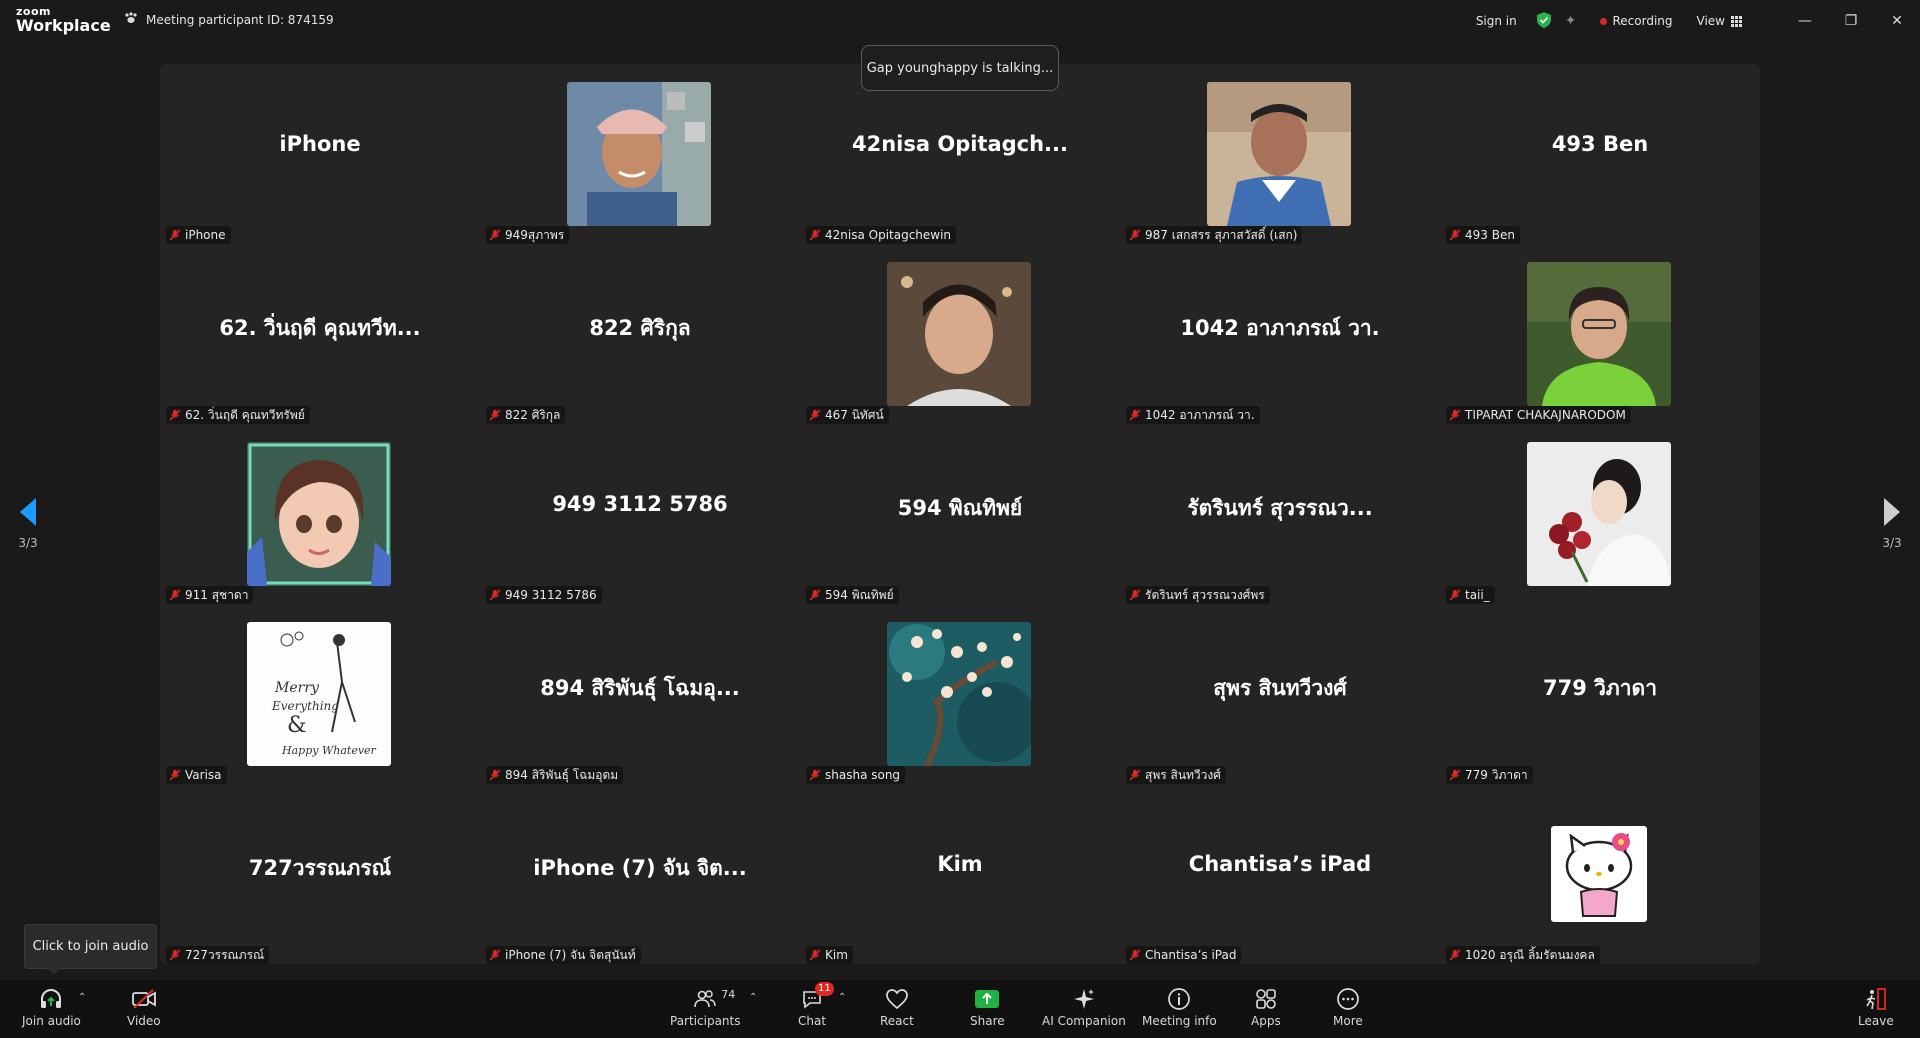 This screenshot has width=1920, height=1038. Describe the element at coordinates (1266, 1011) in the screenshot. I see `apps-button: Apps` at that location.